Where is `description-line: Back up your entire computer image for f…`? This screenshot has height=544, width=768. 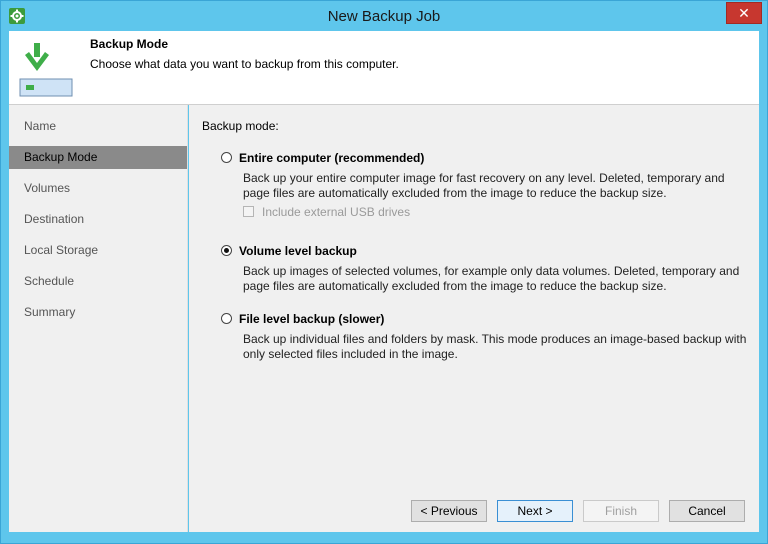
description-line: Back up your entire computer image for f… is located at coordinates (484, 178).